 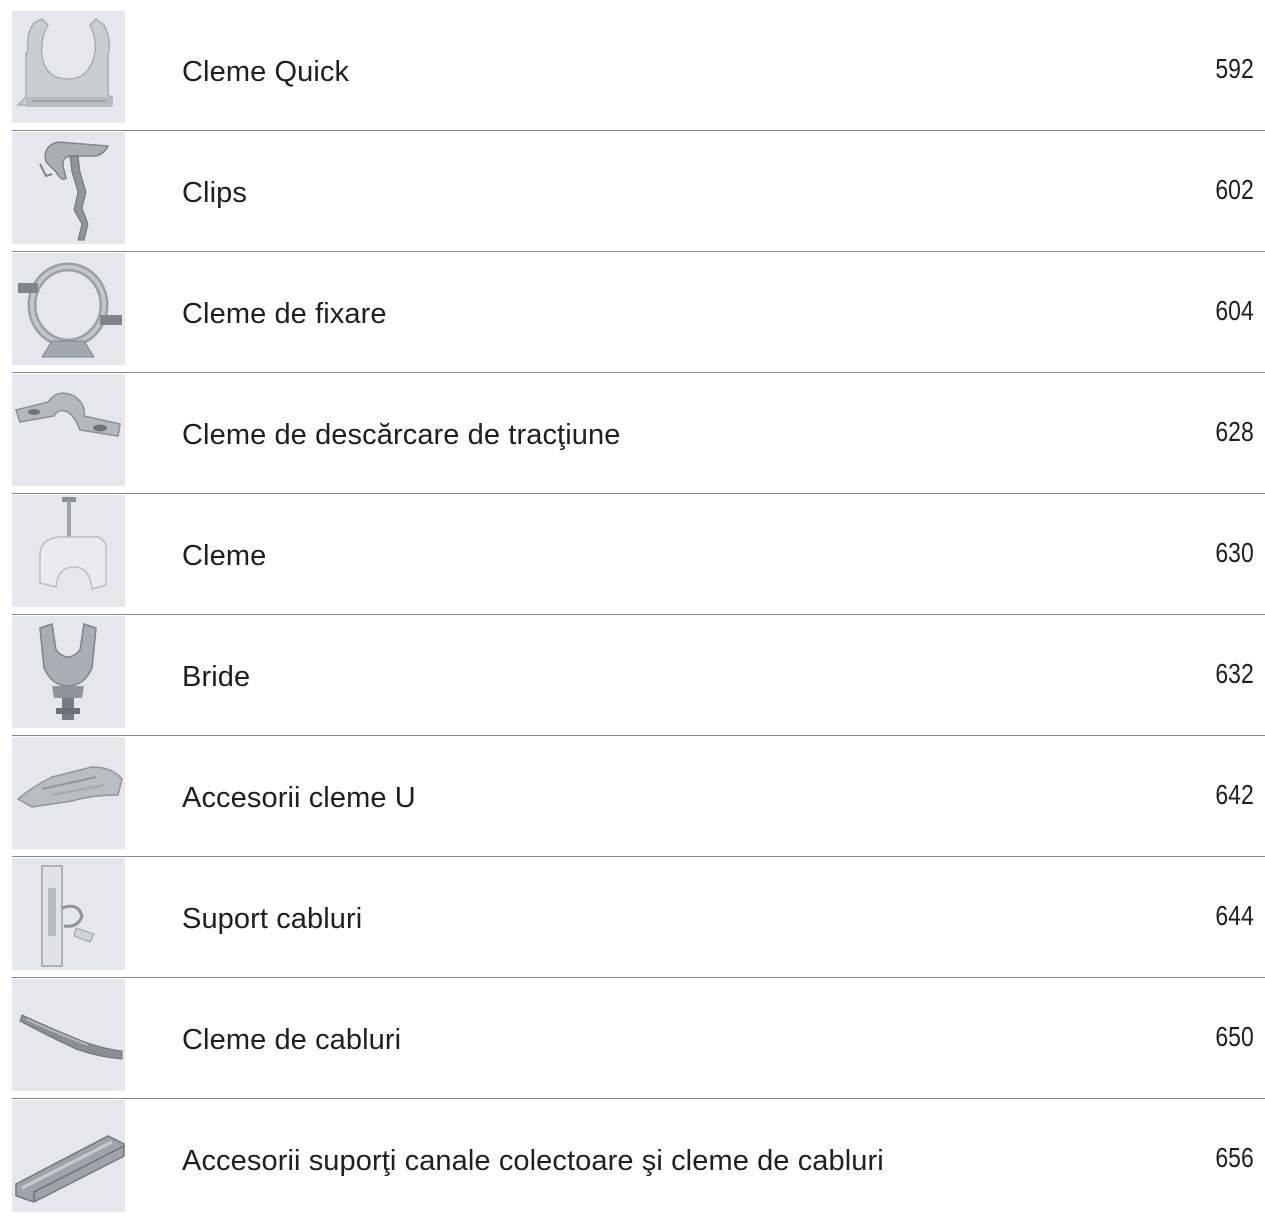 What do you see at coordinates (1234, 431) in the screenshot?
I see `entry-page-number: 628` at bounding box center [1234, 431].